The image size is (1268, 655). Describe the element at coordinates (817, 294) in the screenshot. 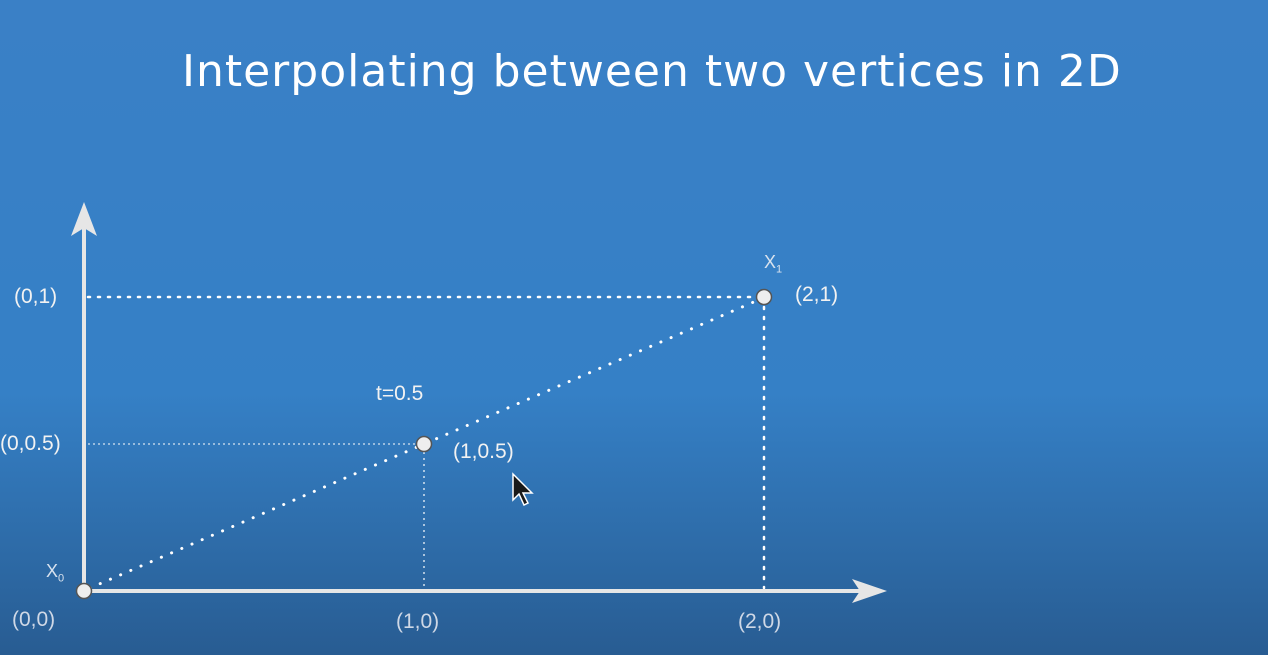

I see `x1-coord-label: (2,1)` at that location.